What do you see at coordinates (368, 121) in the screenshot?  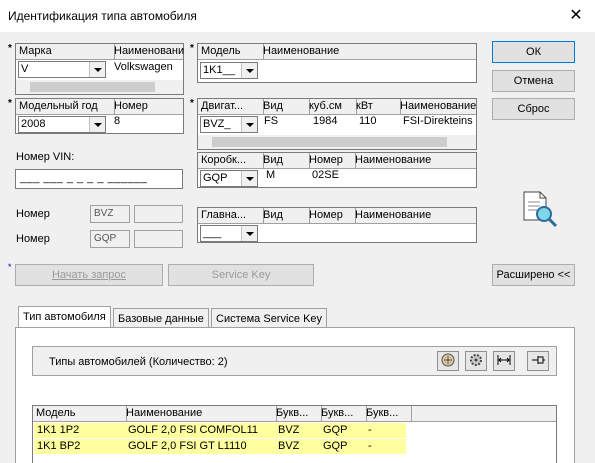 I see `engine-kw: 110` at bounding box center [368, 121].